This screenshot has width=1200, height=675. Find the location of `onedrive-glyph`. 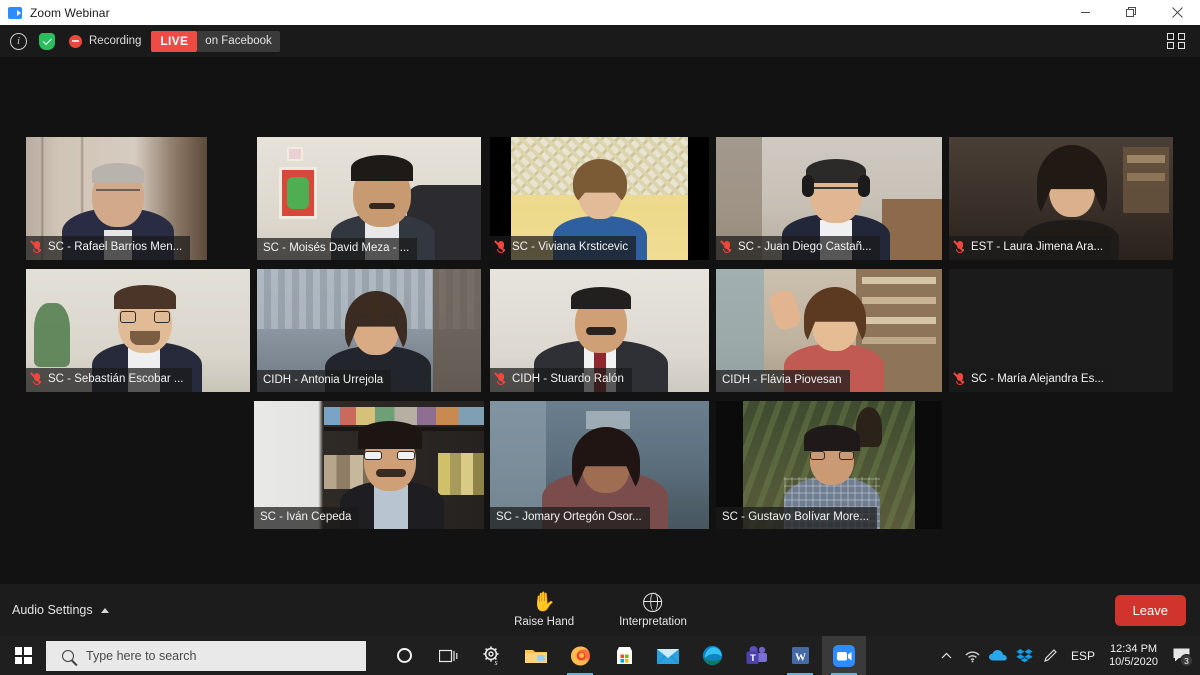

onedrive-glyph is located at coordinates (998, 655).